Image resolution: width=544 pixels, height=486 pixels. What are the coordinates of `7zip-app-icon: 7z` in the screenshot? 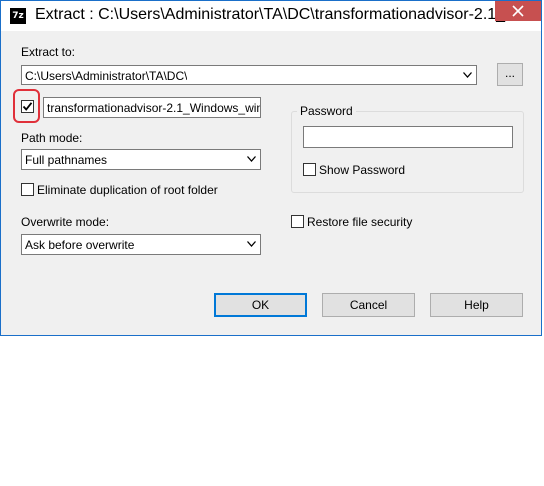 It's located at (18, 16).